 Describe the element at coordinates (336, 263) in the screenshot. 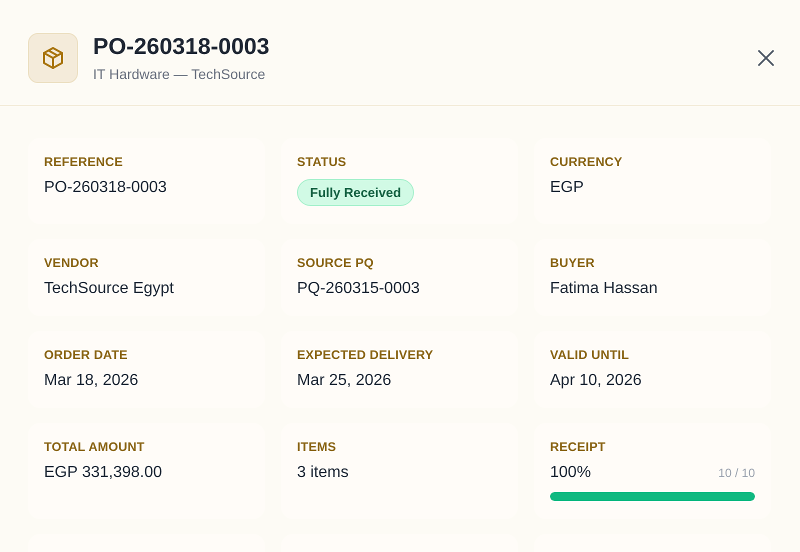

I see `field-label: SOURCE PQ` at that location.